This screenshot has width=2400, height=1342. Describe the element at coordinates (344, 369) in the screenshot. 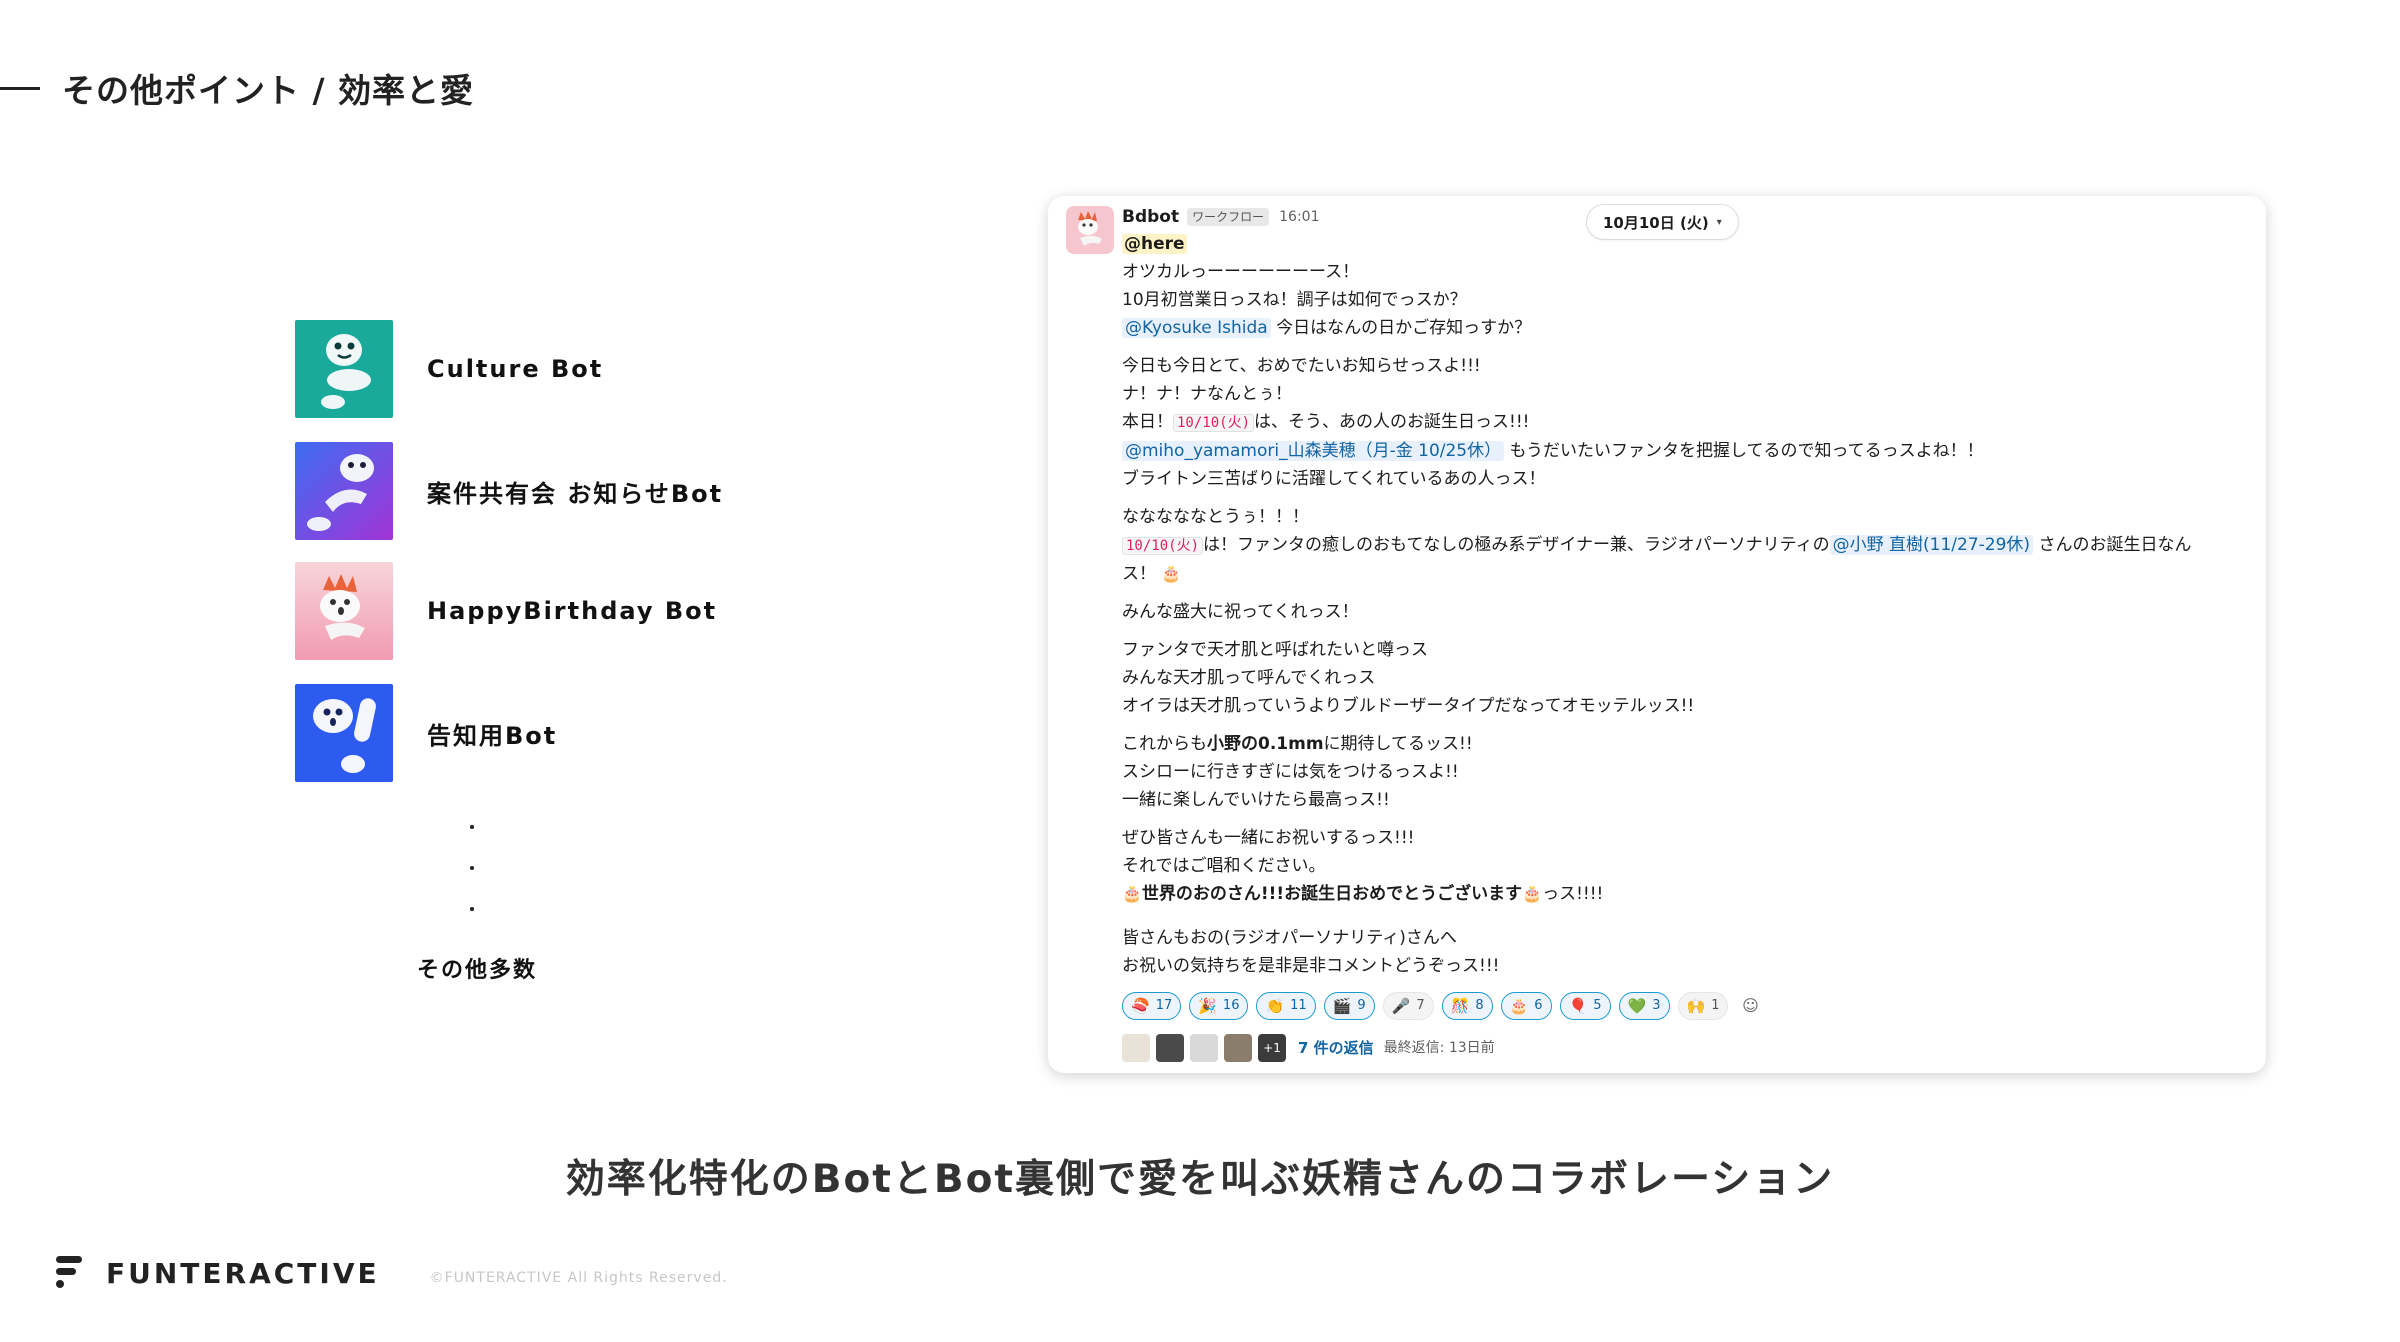

I see `culture-bot-avatar-icon` at that location.